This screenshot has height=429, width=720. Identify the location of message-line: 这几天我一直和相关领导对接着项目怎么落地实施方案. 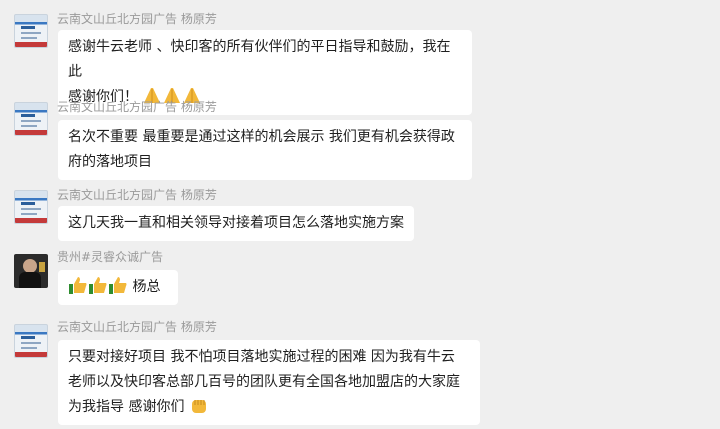
(236, 223).